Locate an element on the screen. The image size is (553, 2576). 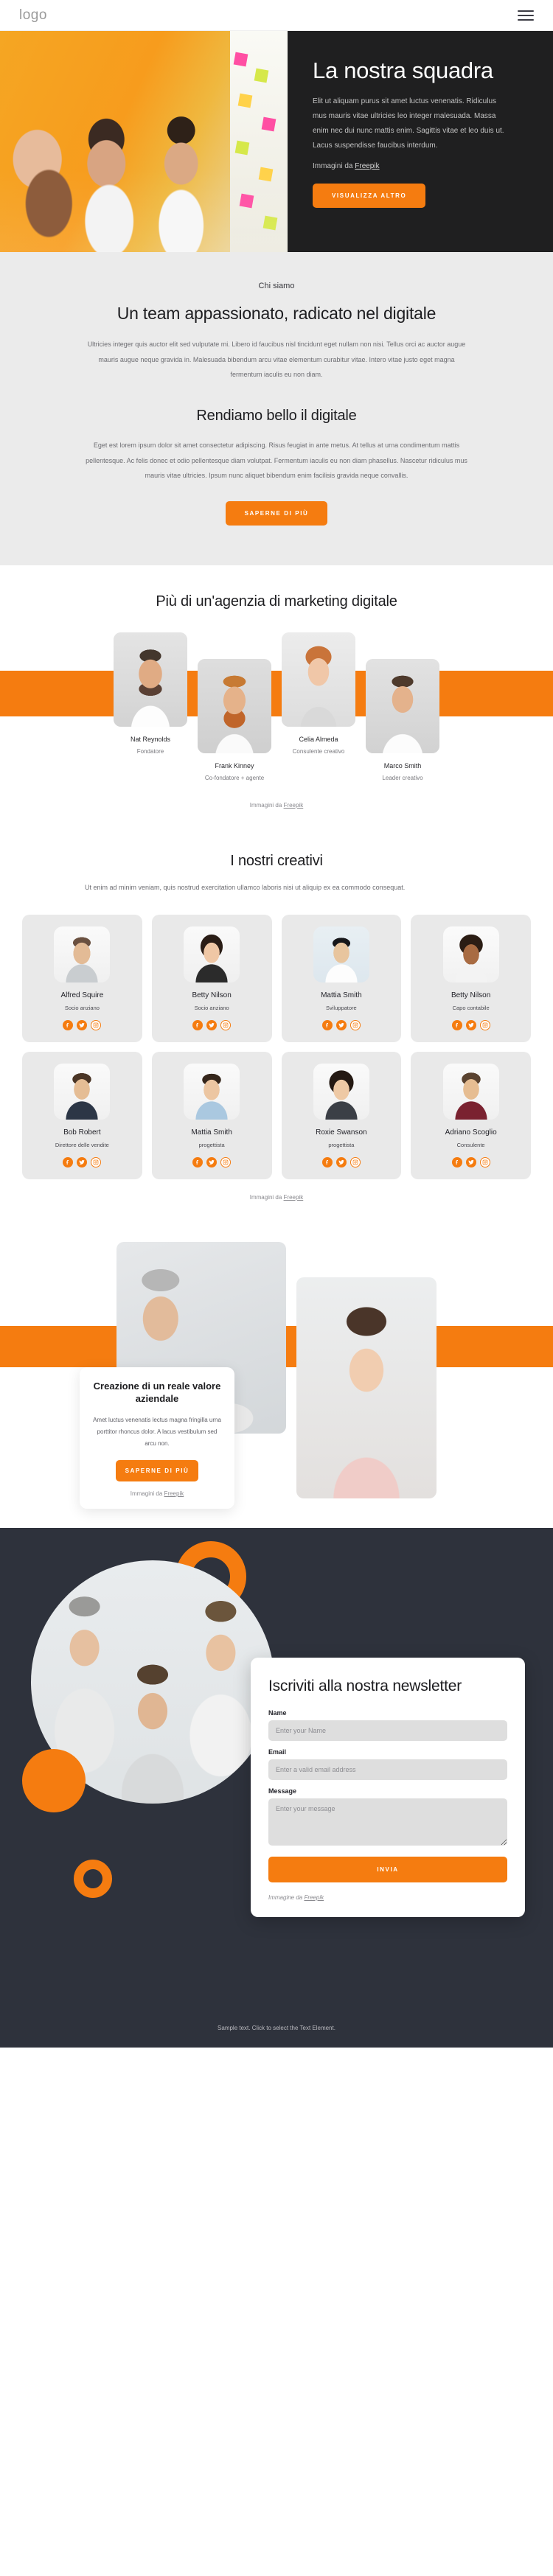
creative-role: progettista is located at coordinates (341, 1144).